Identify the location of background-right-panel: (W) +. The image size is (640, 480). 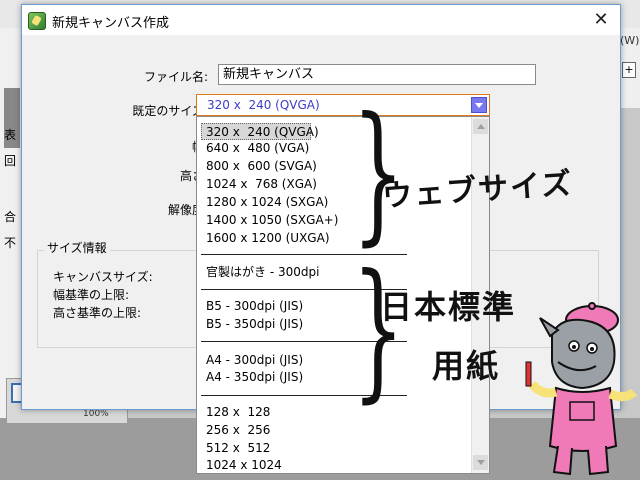
(629, 68).